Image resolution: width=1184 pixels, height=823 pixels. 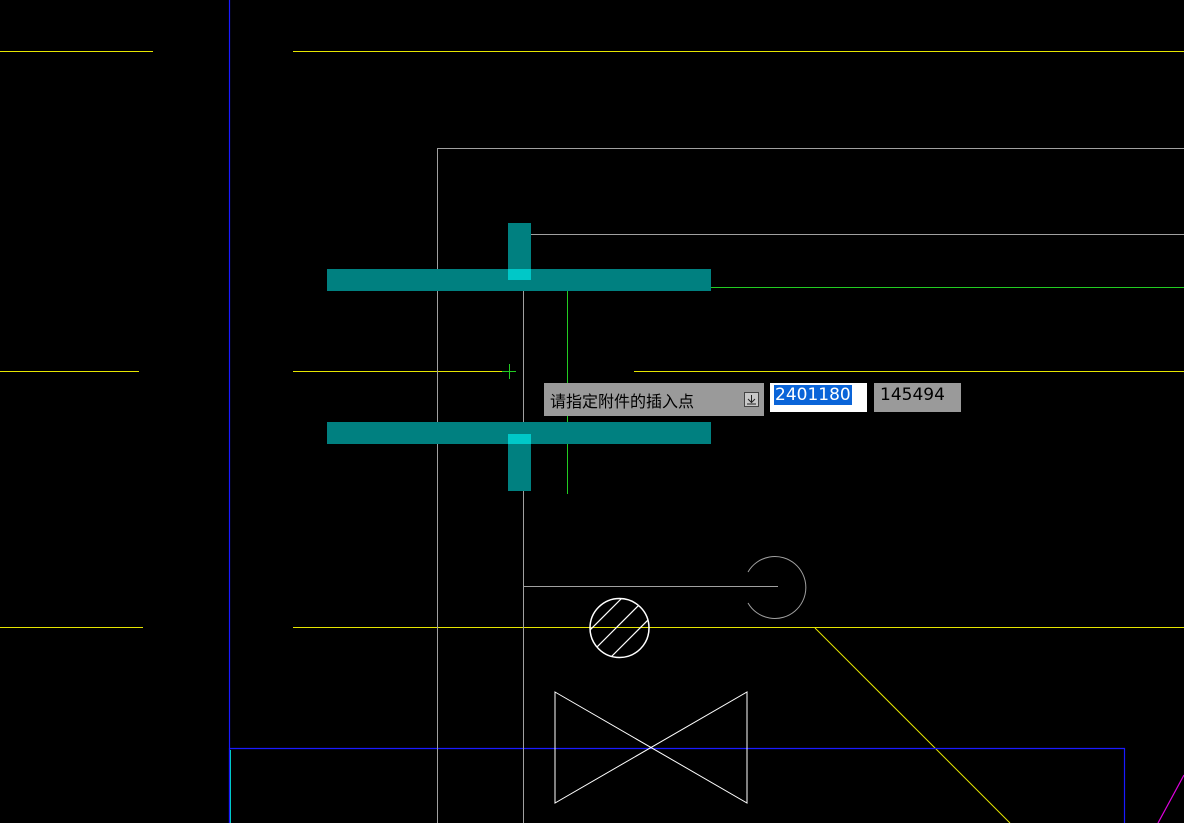 What do you see at coordinates (622, 401) in the screenshot?
I see `command-prompt-label: 请指定附件的插入点` at bounding box center [622, 401].